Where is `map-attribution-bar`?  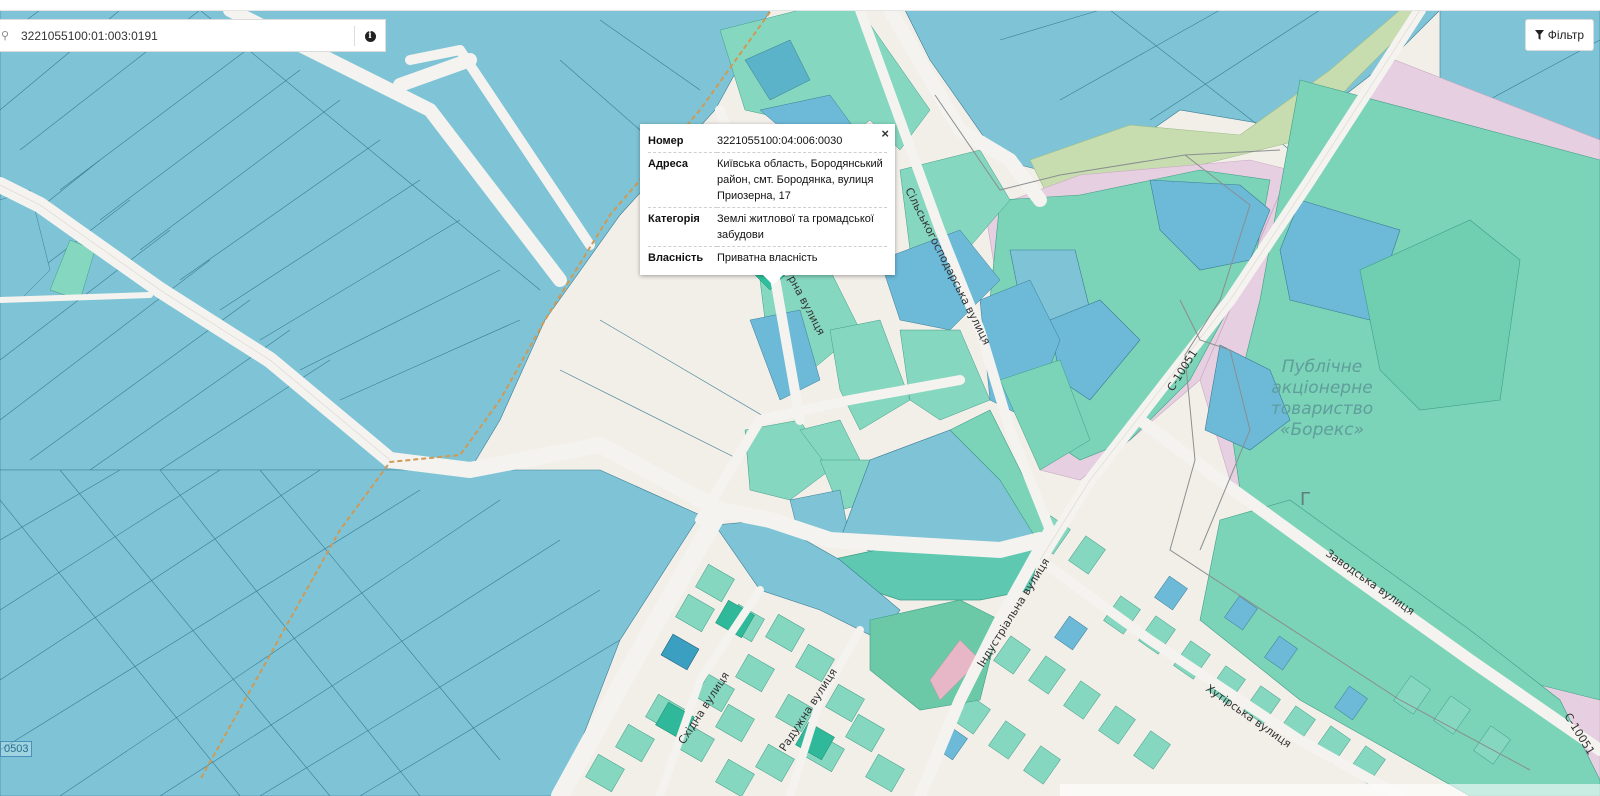 map-attribution-bar is located at coordinates (1330, 790).